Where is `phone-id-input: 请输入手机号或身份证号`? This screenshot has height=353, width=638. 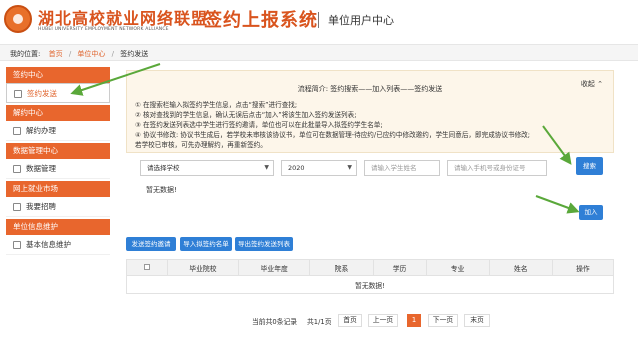 phone-id-input: 请输入手机号或身份证号 is located at coordinates (497, 168).